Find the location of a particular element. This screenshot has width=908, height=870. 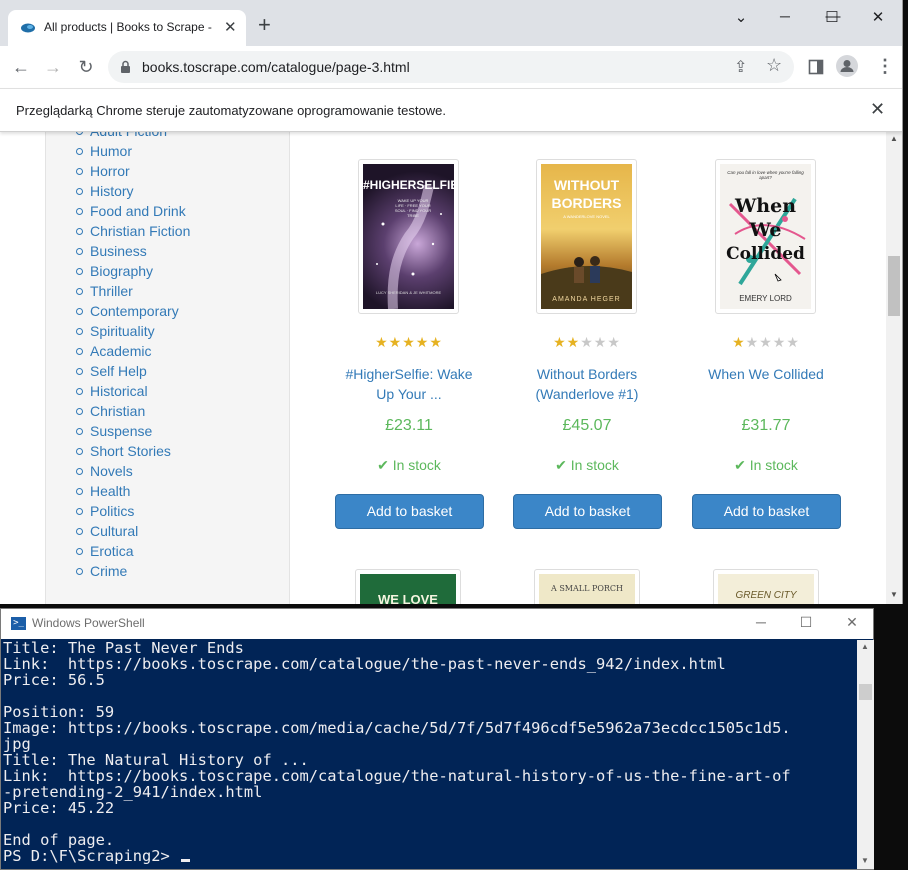

cover-title-line: WITHOUT is located at coordinates (586, 185).